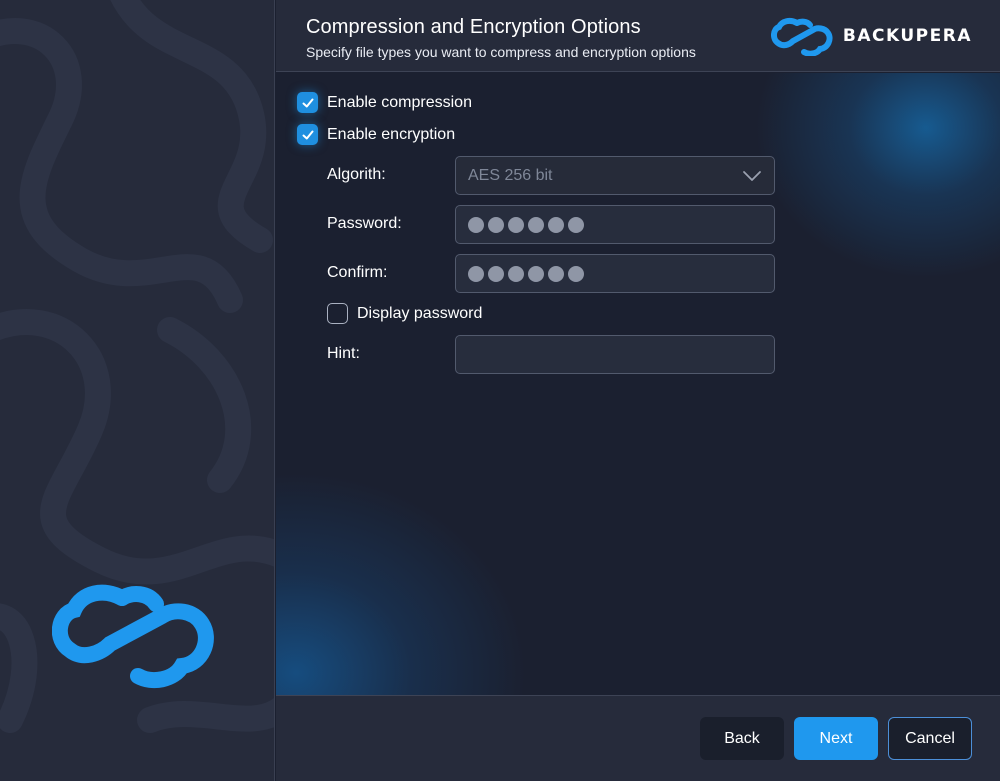 The image size is (1000, 781). Describe the element at coordinates (930, 738) in the screenshot. I see `cancel-button: Cancel` at that location.